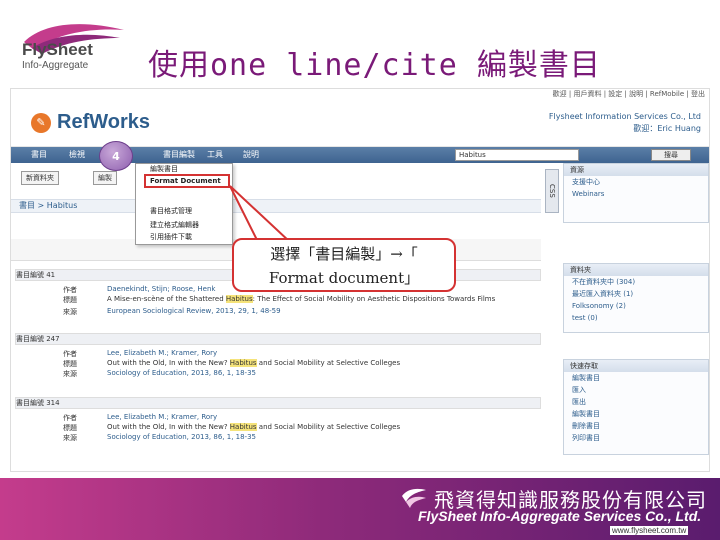 This screenshot has height=540, width=720. Describe the element at coordinates (636, 282) in the screenshot. I see `sidebar-item-folder: 不在資料夾中 (304)` at that location.